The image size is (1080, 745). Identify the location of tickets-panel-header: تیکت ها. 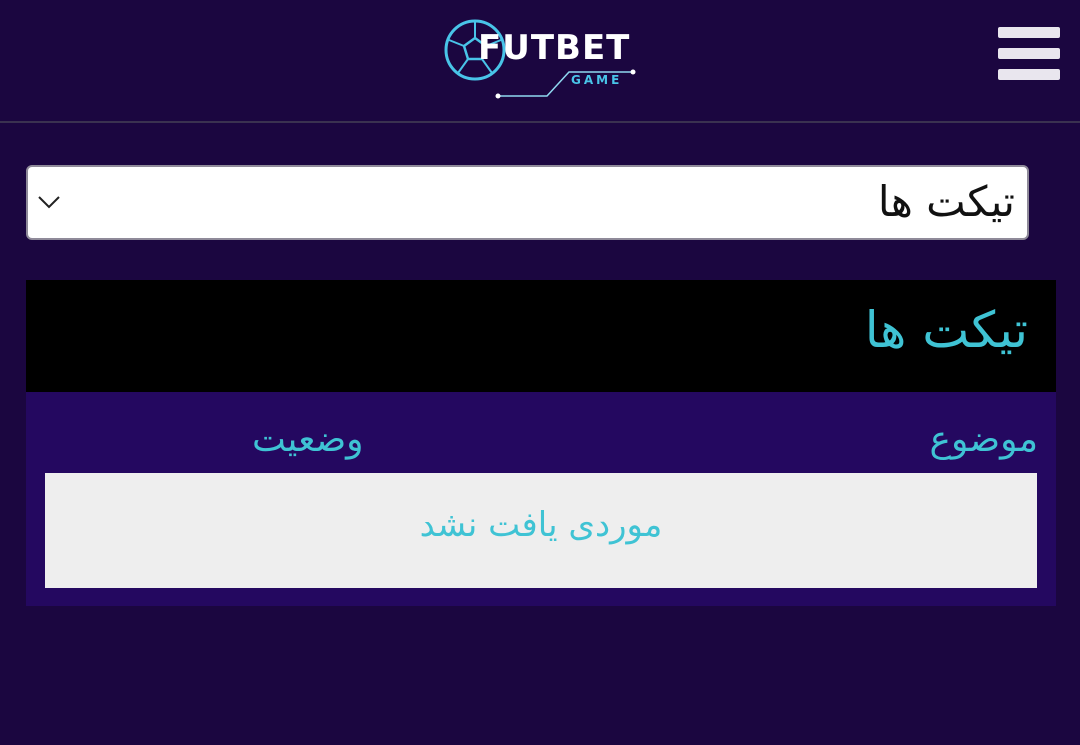
(541, 336).